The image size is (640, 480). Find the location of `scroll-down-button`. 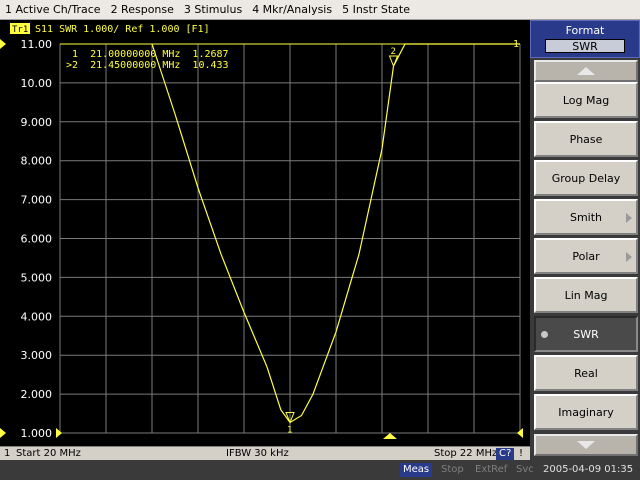

scroll-down-button is located at coordinates (586, 445).